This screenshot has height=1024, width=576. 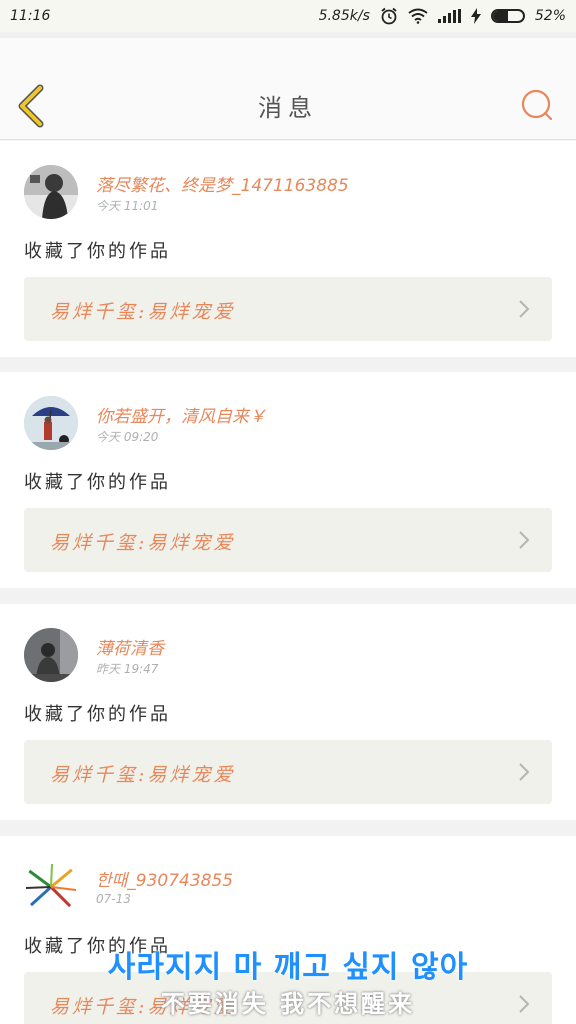 What do you see at coordinates (113, 899) in the screenshot?
I see `timestamp: 07-13` at bounding box center [113, 899].